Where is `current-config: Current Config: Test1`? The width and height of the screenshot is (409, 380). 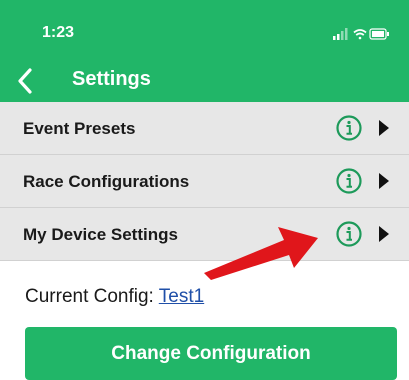 current-config: Current Config: Test1 is located at coordinates (114, 297).